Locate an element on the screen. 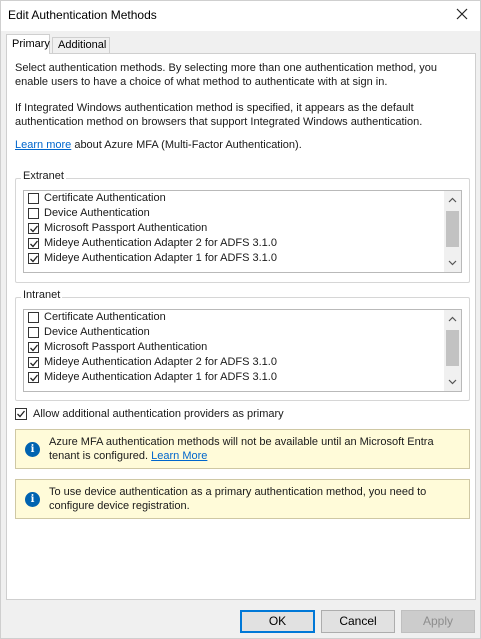  intranet-scroll-thumb is located at coordinates (452, 348).